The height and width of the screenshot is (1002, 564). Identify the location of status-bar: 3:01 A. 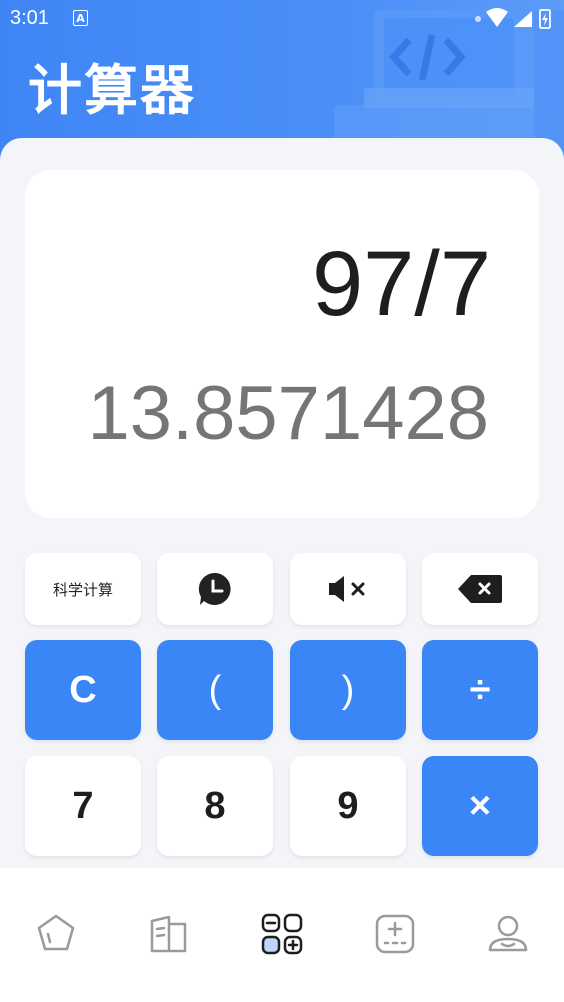
(282, 19).